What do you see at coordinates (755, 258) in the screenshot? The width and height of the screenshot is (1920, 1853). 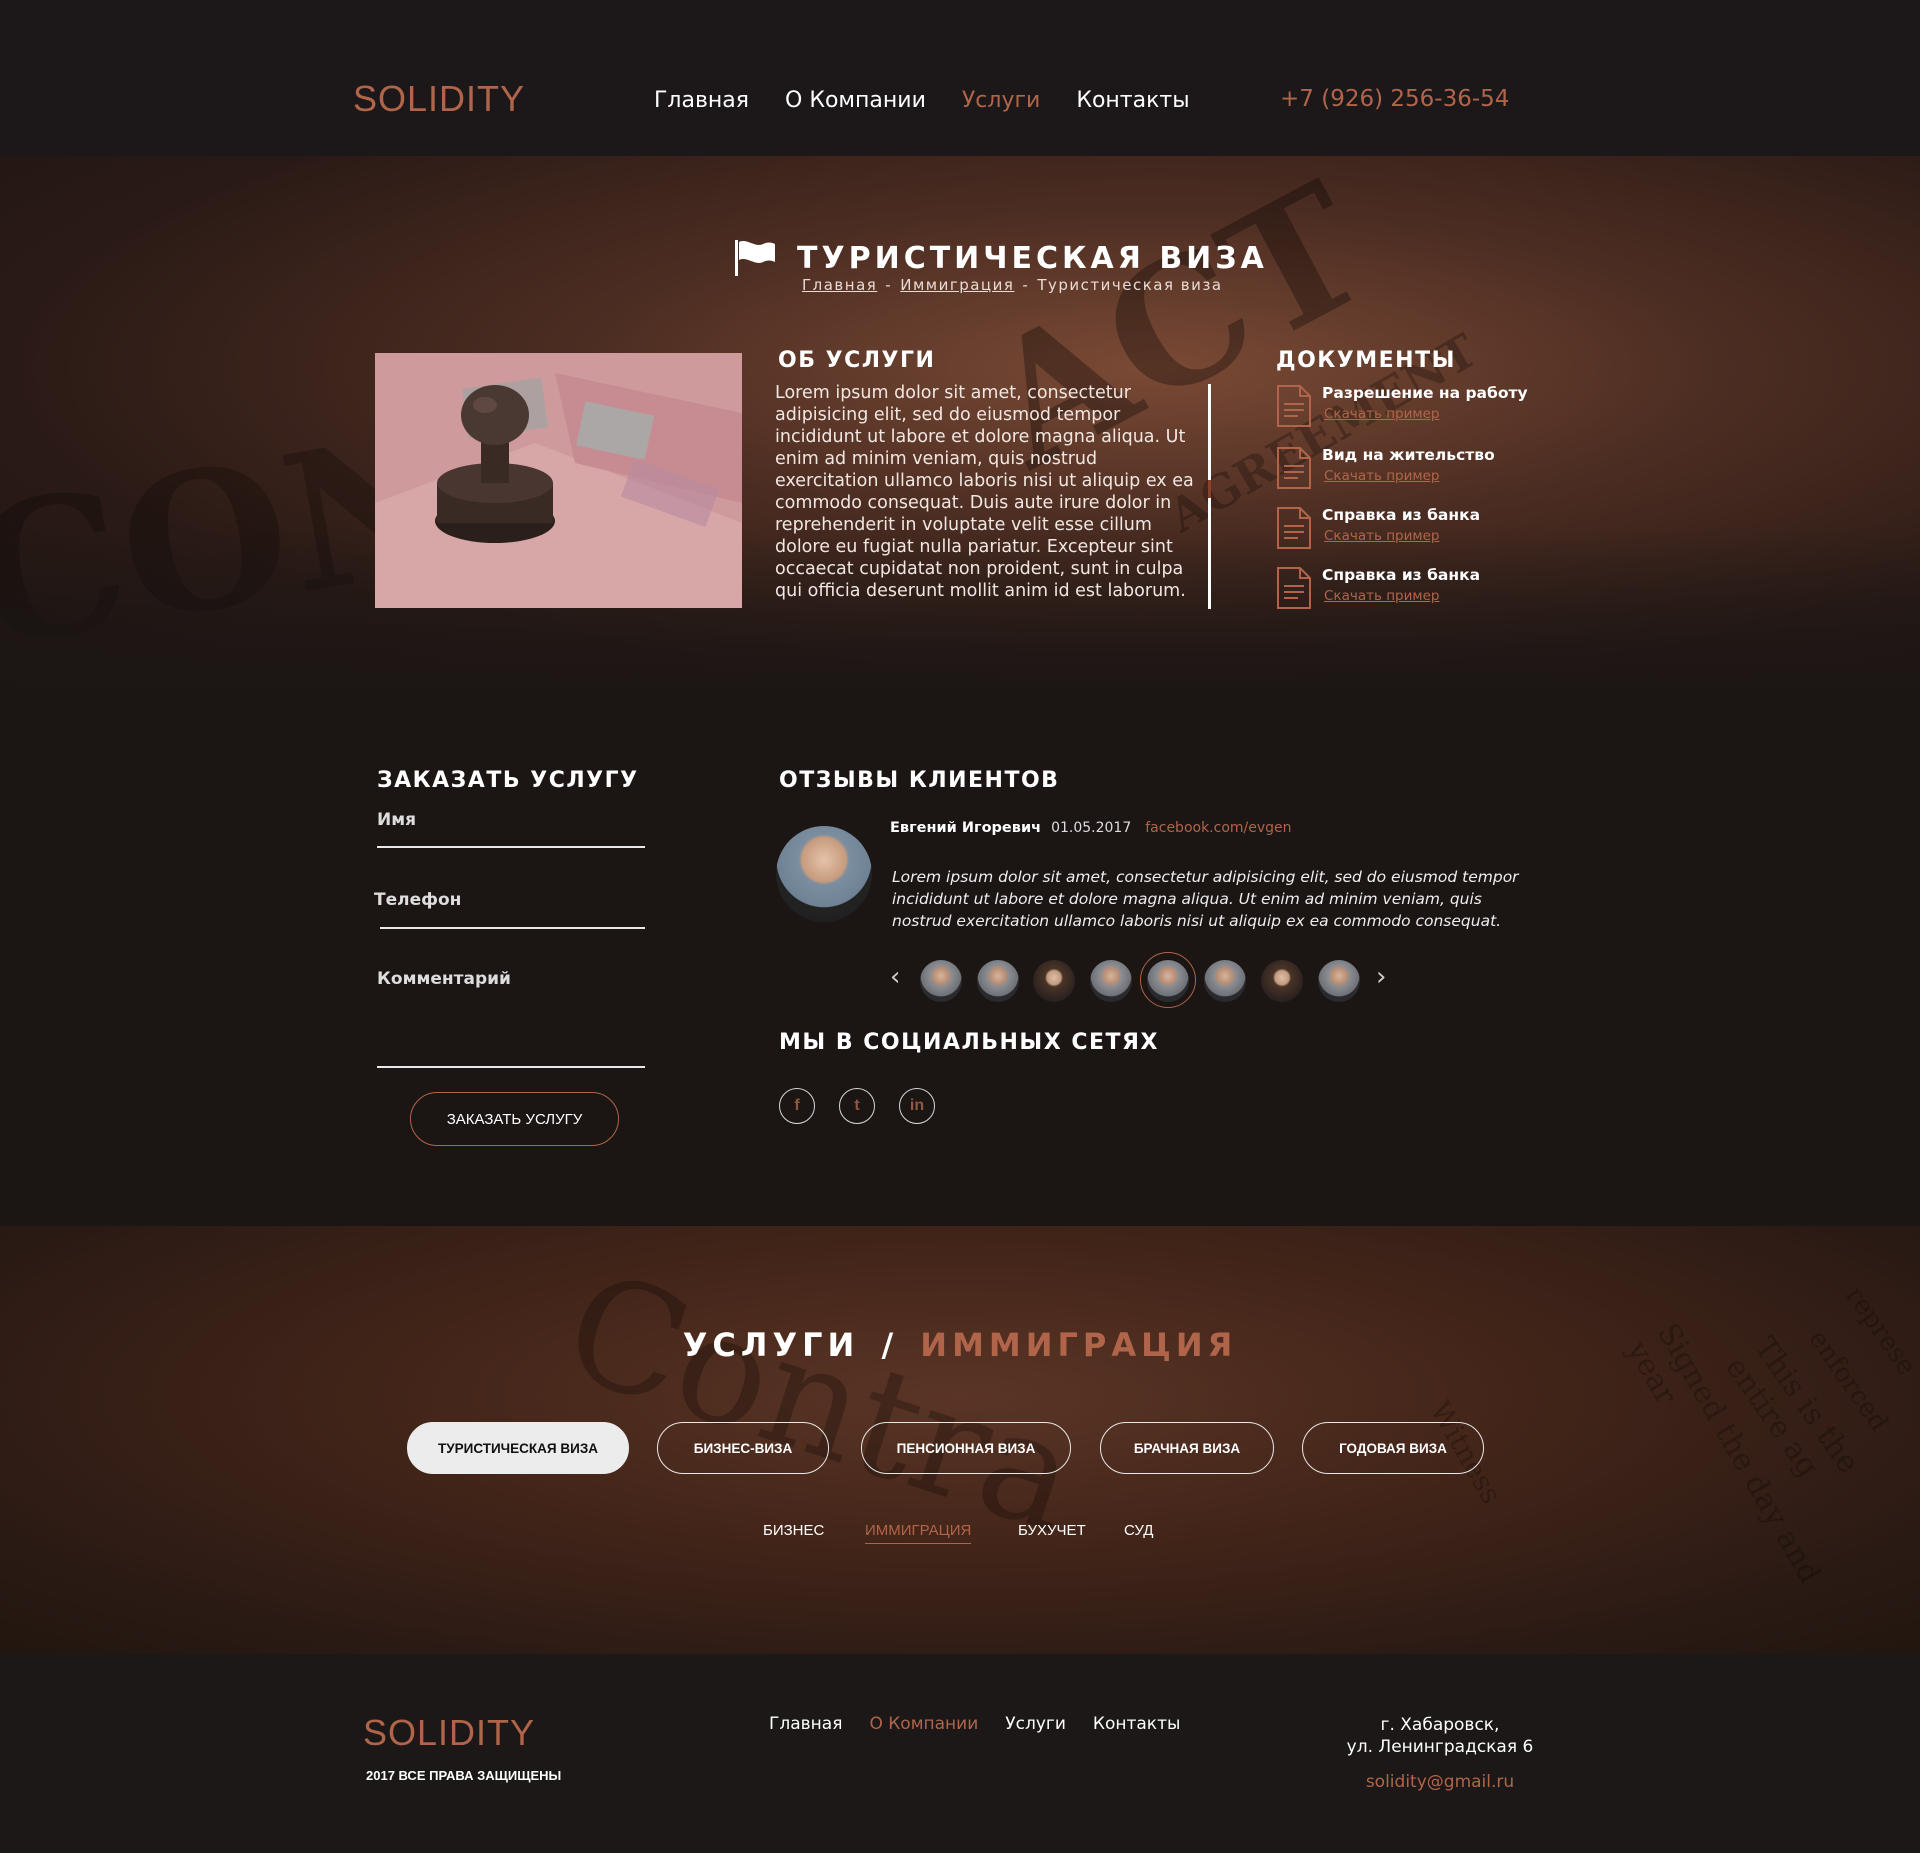 I see `flag-icon` at bounding box center [755, 258].